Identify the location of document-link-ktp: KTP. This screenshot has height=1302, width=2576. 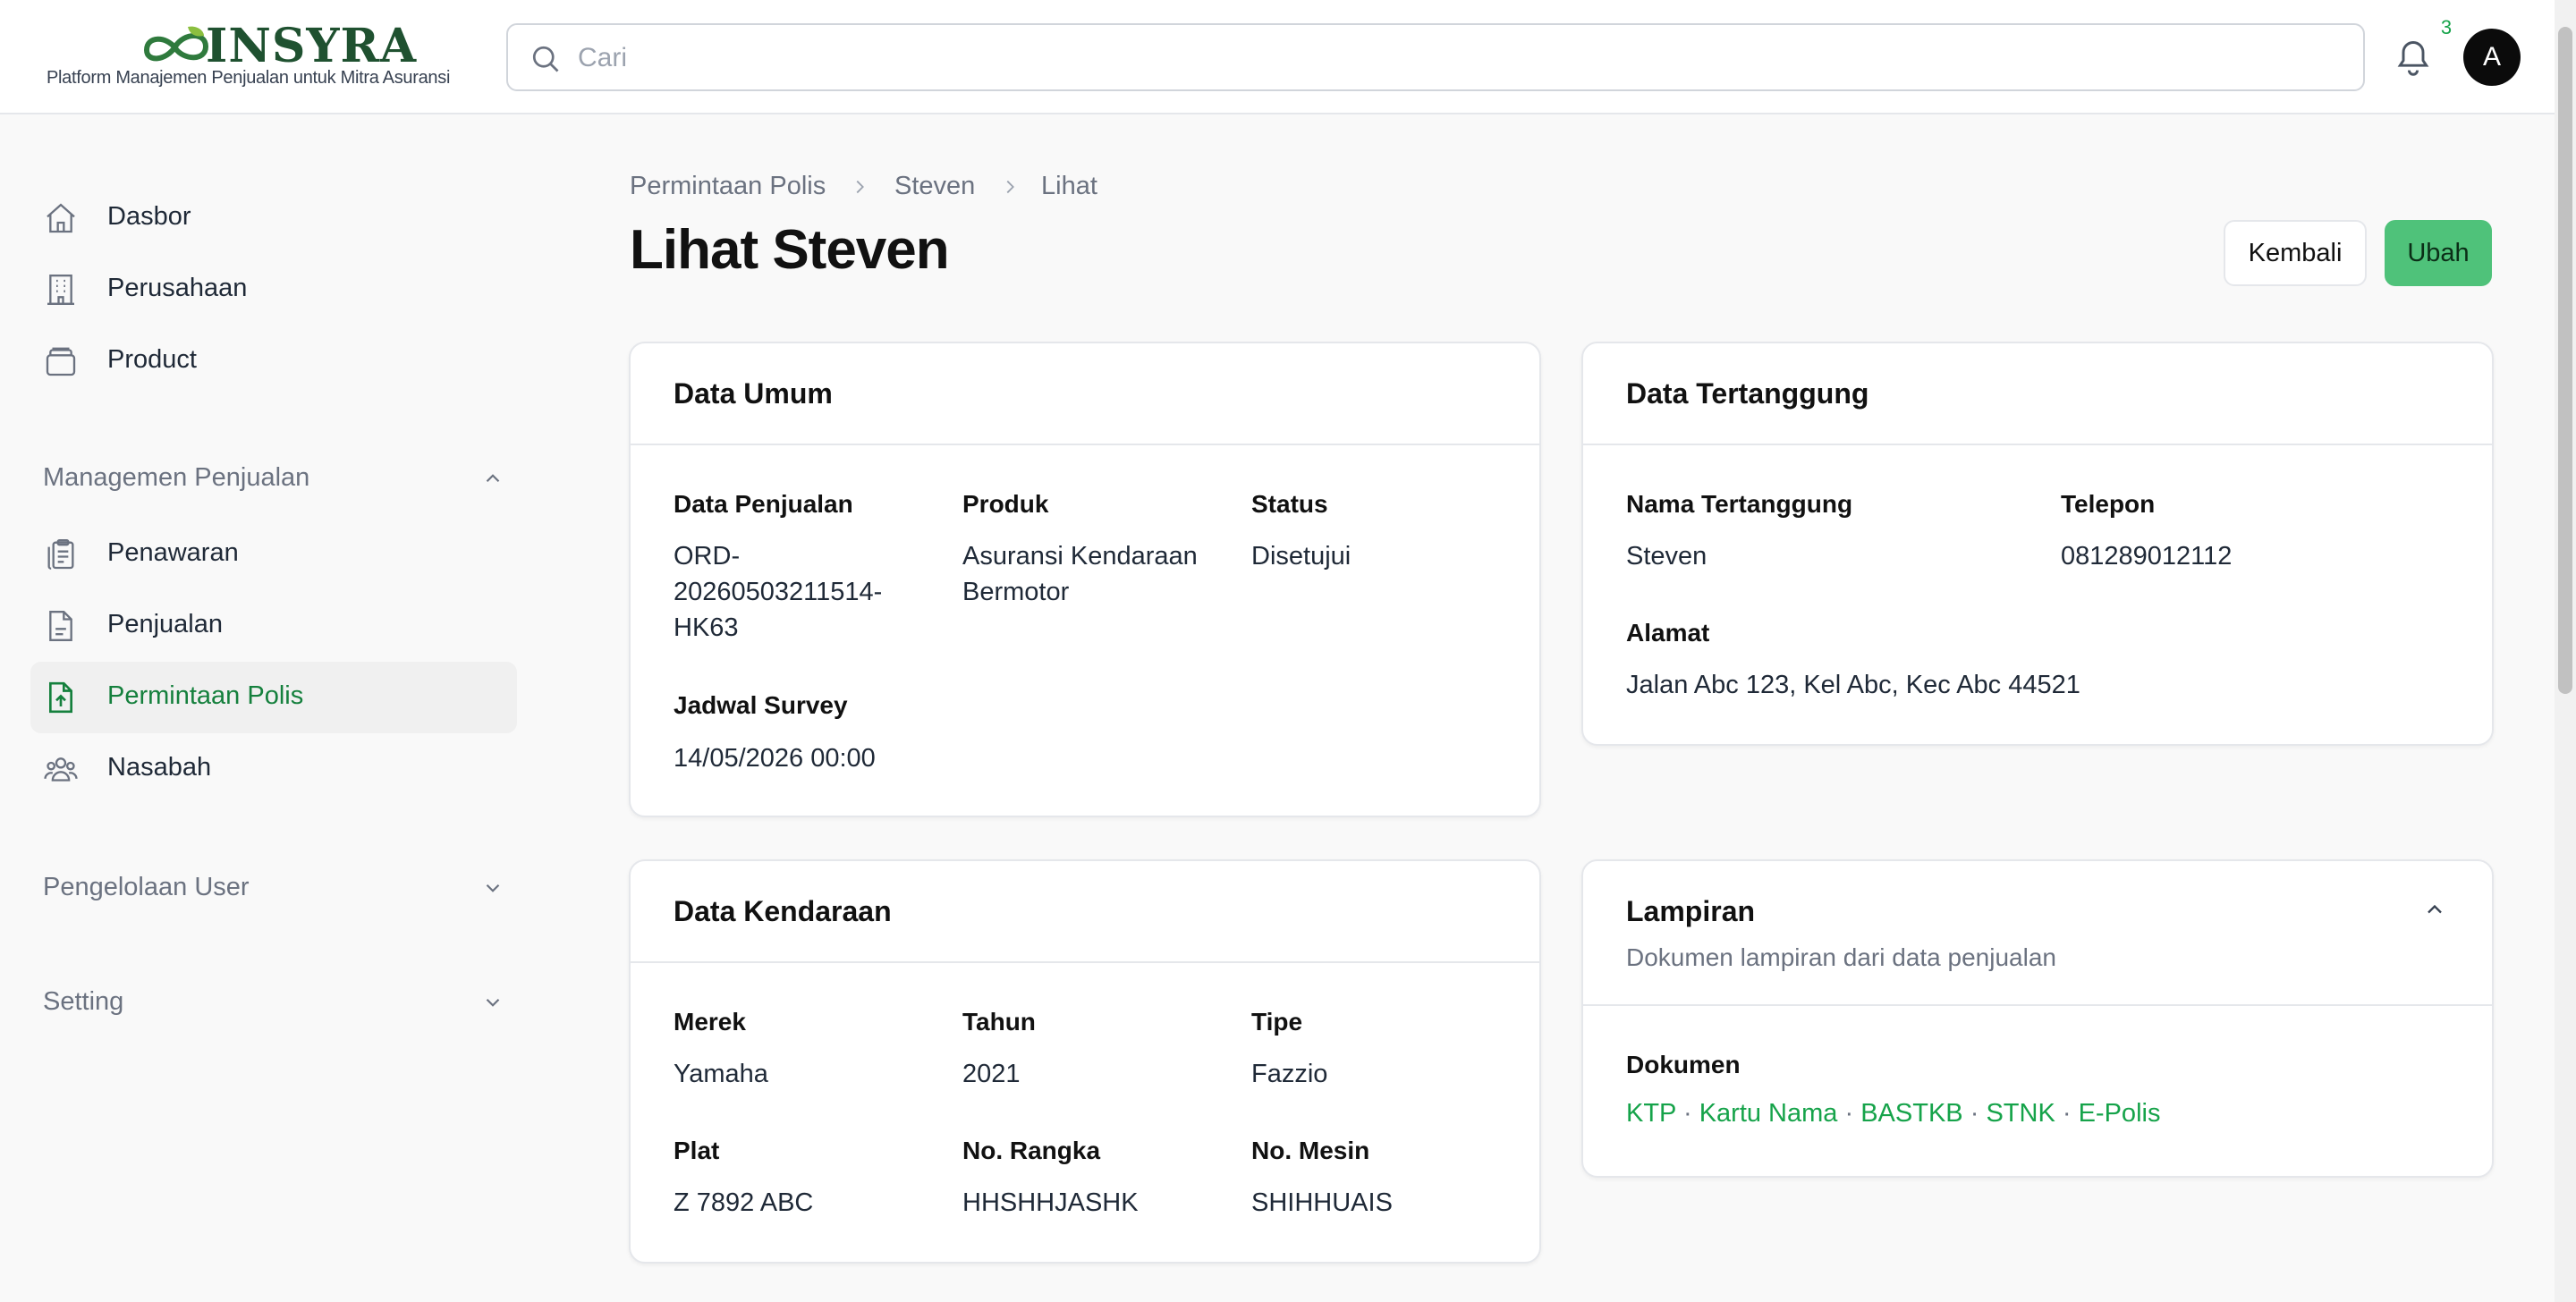
(1651, 1113).